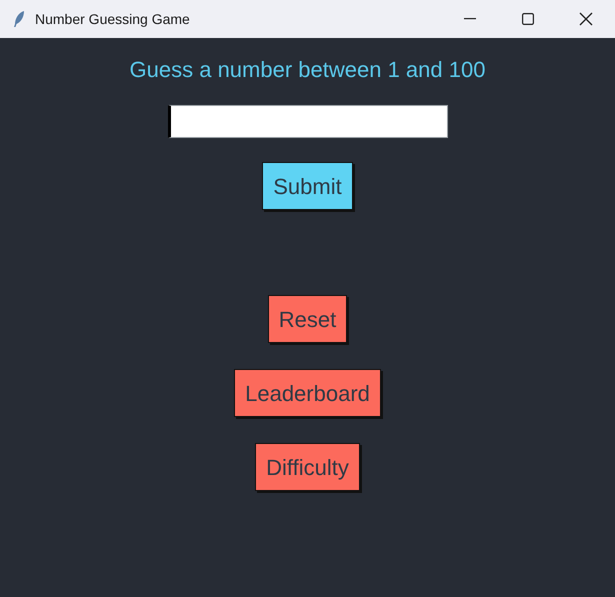 The image size is (615, 597). I want to click on prompt-label: Guess a number between 1 and 100, so click(308, 70).